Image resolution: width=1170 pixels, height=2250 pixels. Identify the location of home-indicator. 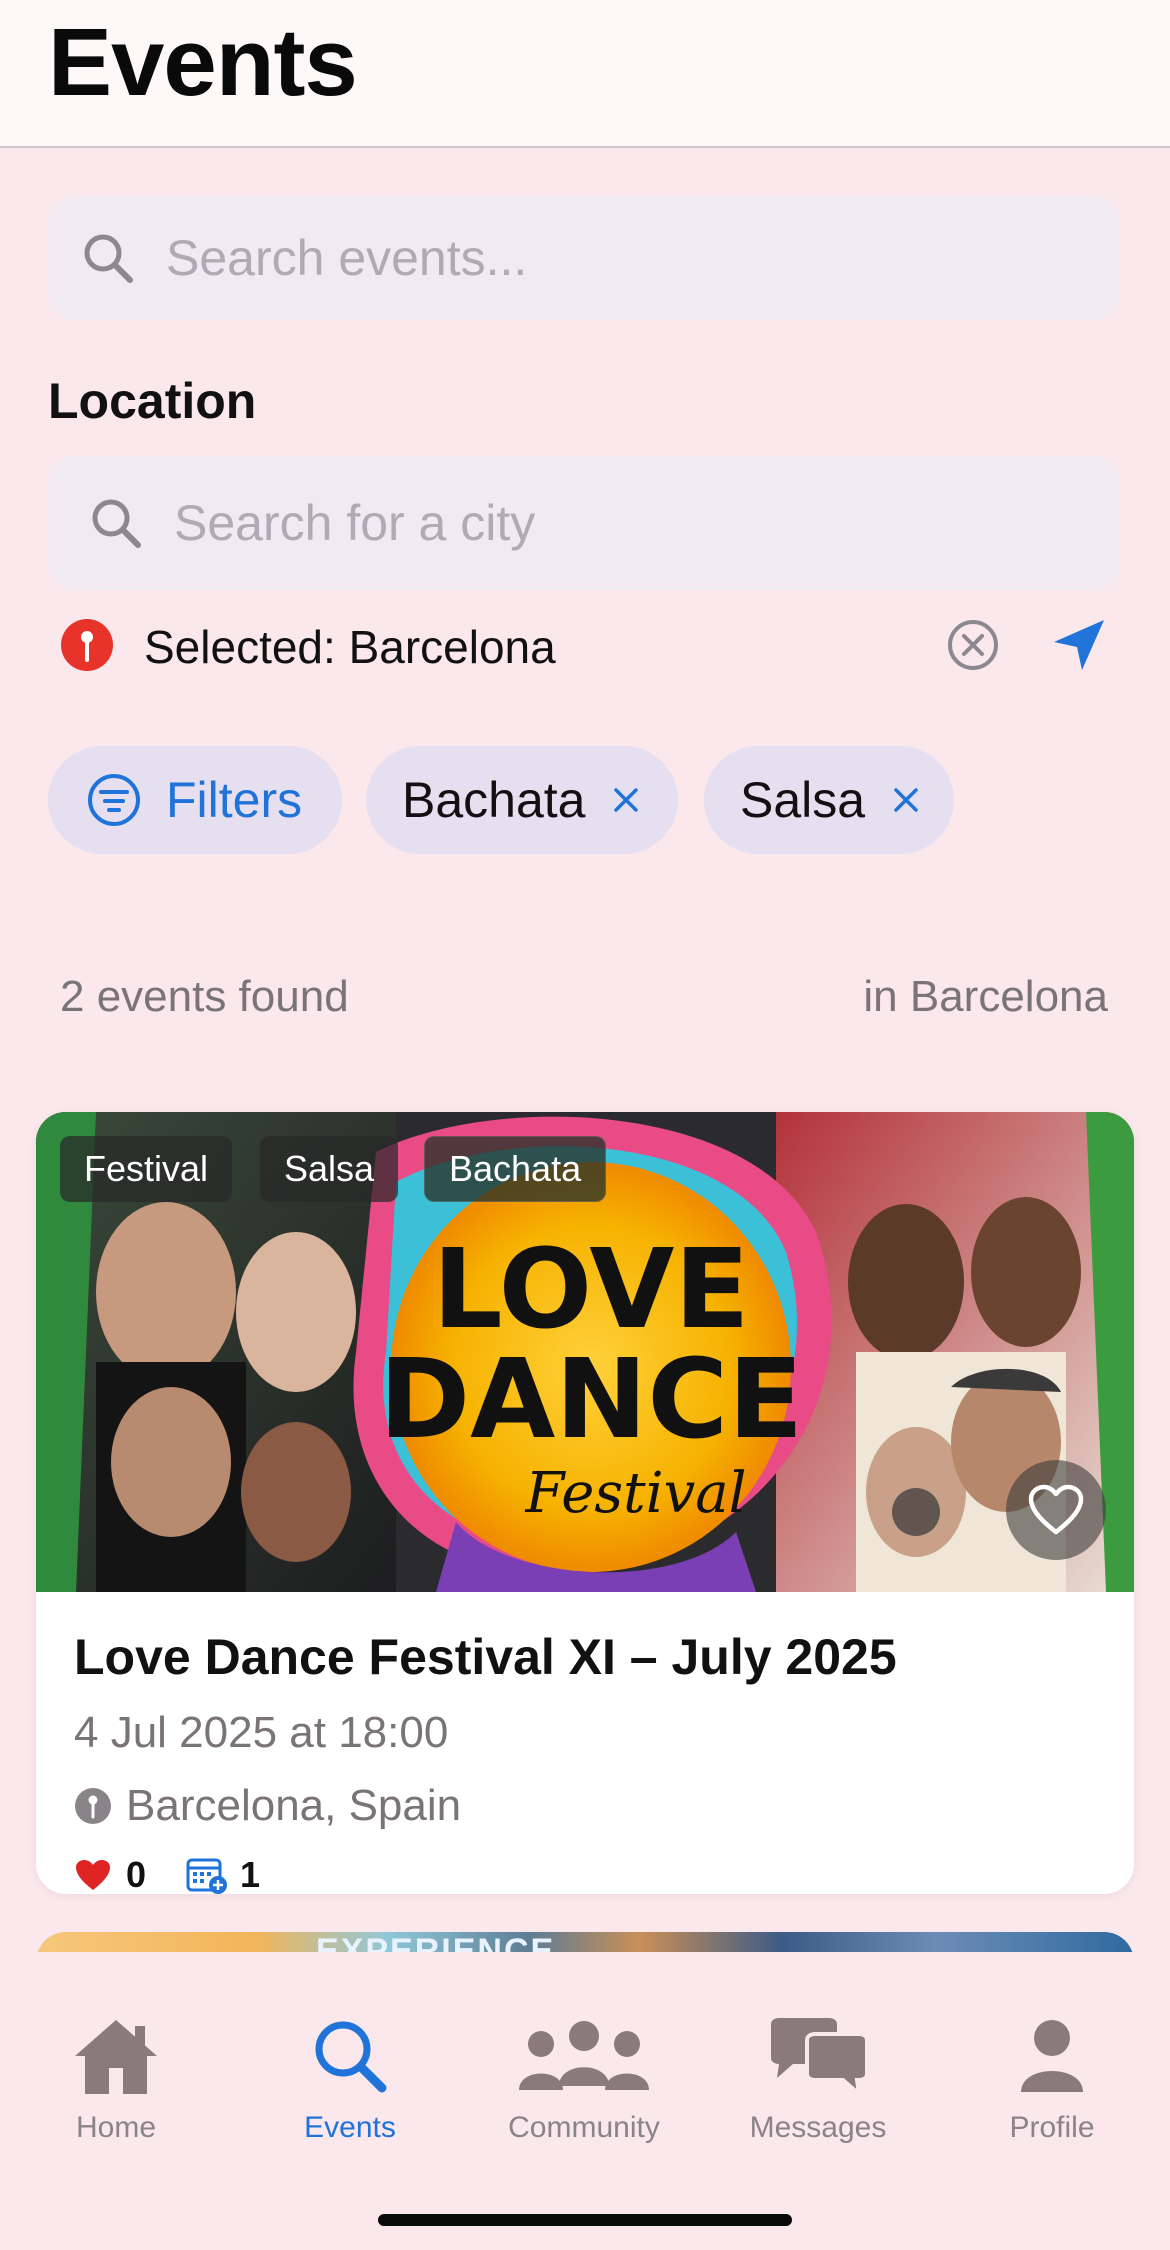
(585, 2220).